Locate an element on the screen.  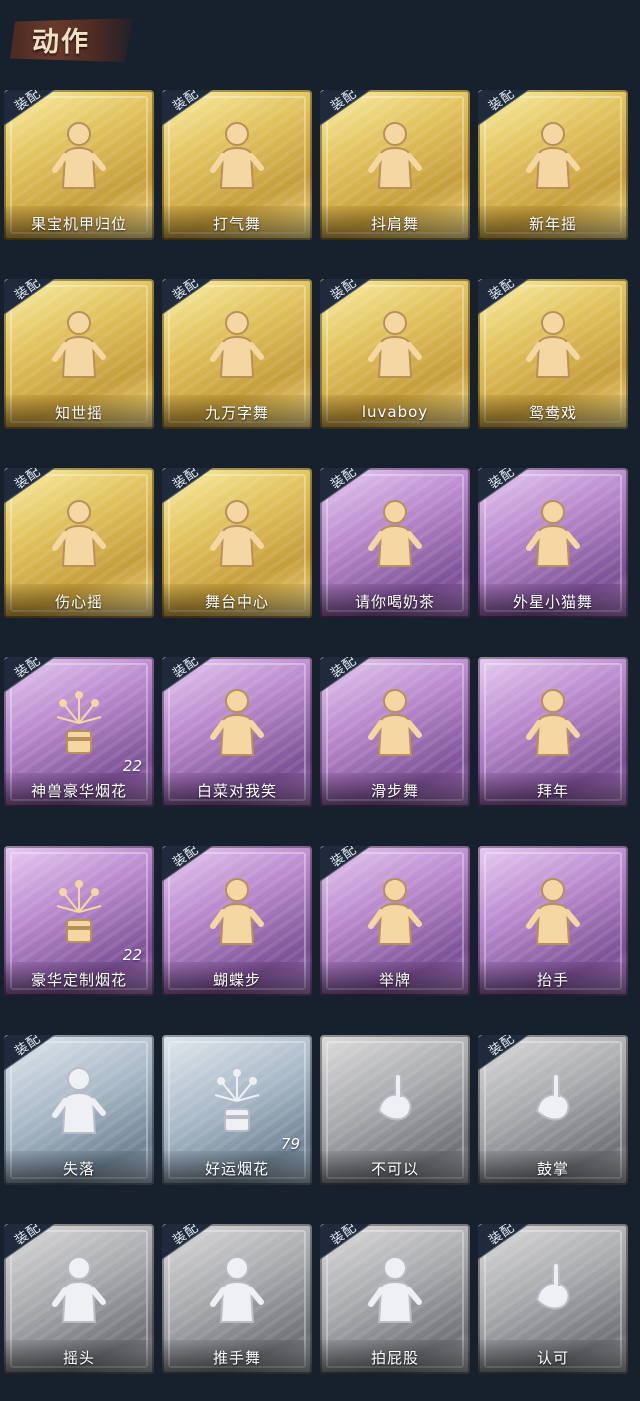
emote-name: 果宝机甲归位 is located at coordinates (78, 223).